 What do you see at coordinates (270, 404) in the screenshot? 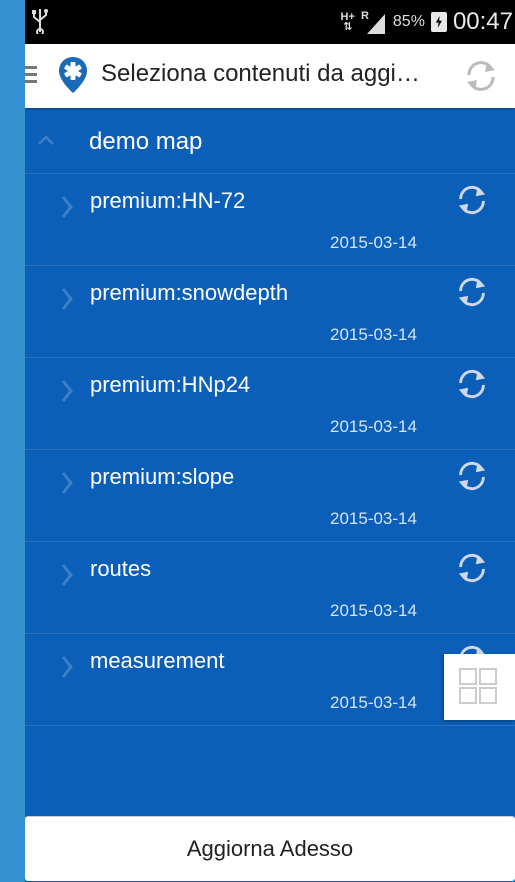
I see `list-item-premium-hnp24: premium:HNp24 2015-03-14` at bounding box center [270, 404].